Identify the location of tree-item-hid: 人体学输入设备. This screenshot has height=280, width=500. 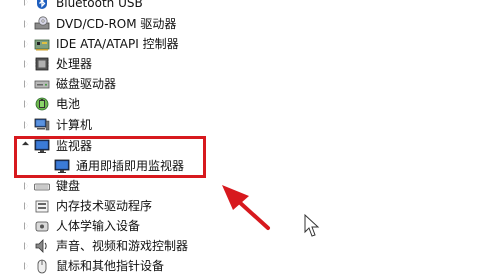
(150, 226).